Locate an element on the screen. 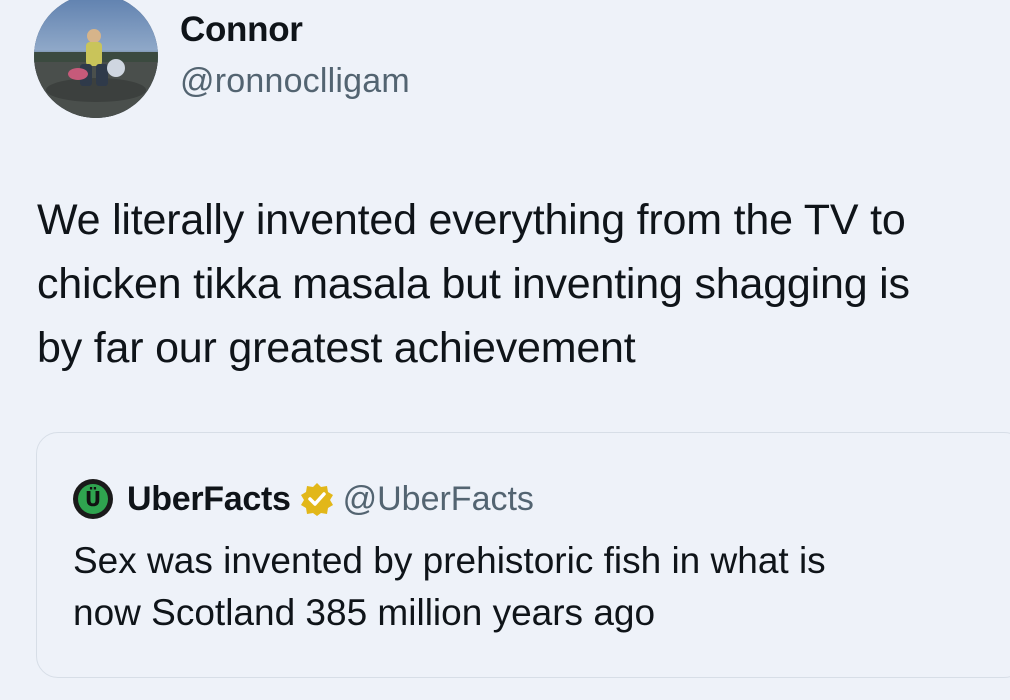 The image size is (1010, 700). uberfacts-logo-icon: Ü is located at coordinates (93, 499).